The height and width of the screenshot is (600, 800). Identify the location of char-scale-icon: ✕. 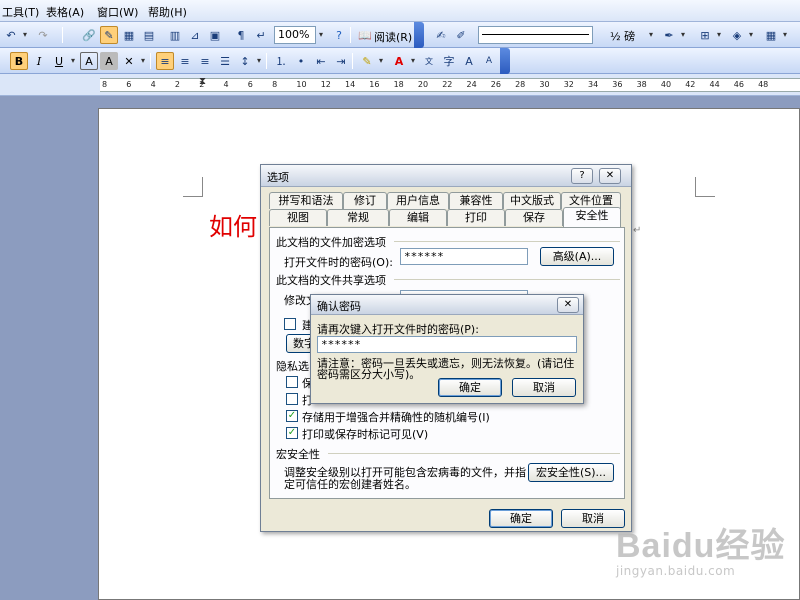
(129, 61).